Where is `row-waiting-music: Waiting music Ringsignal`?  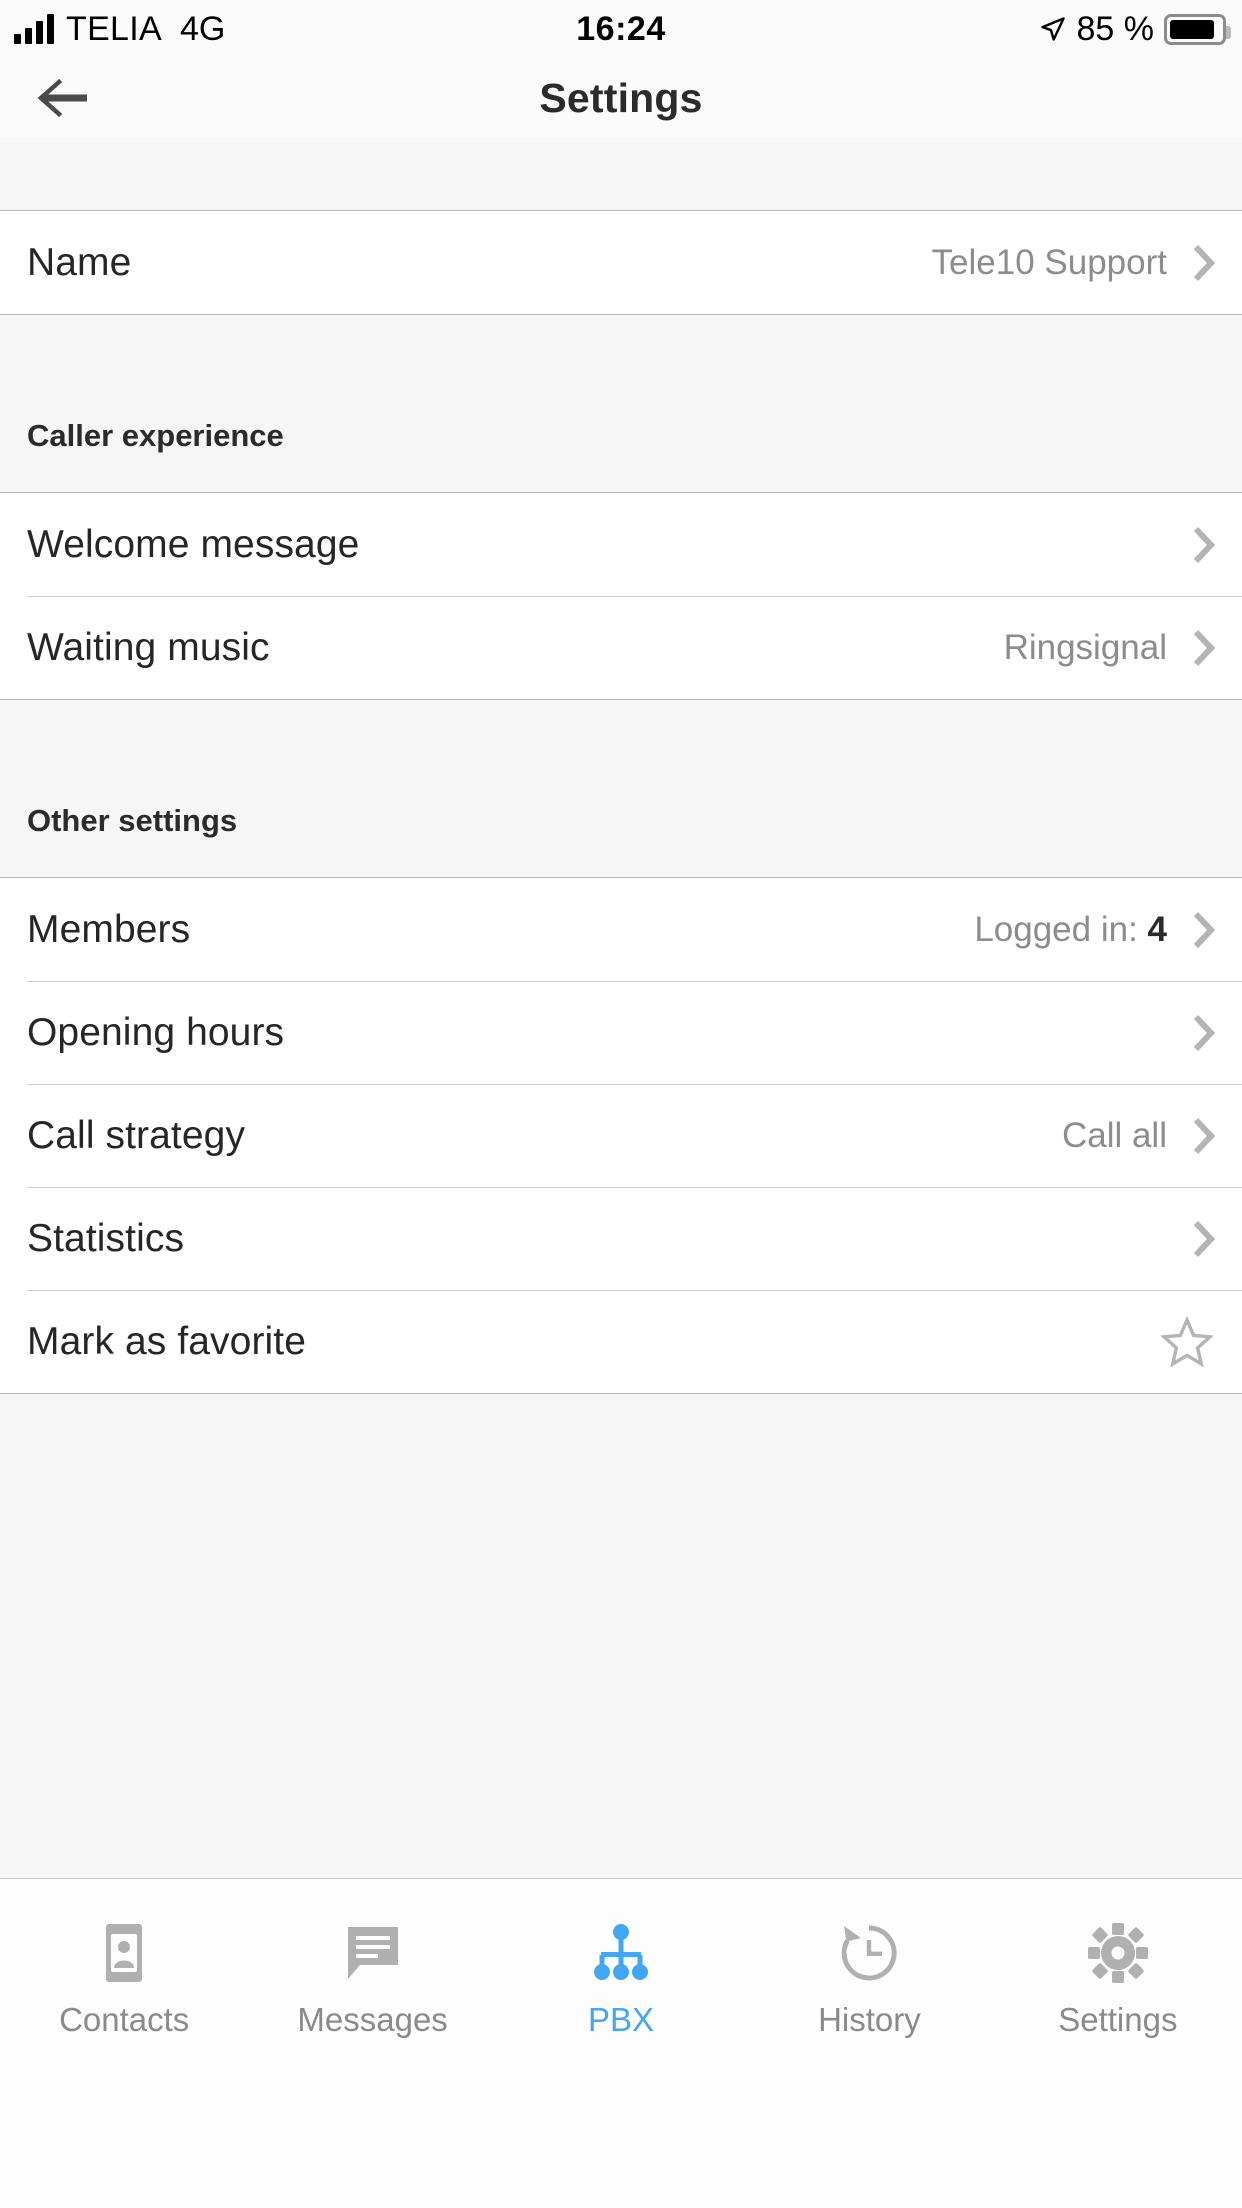 row-waiting-music: Waiting music Ringsignal is located at coordinates (621, 647).